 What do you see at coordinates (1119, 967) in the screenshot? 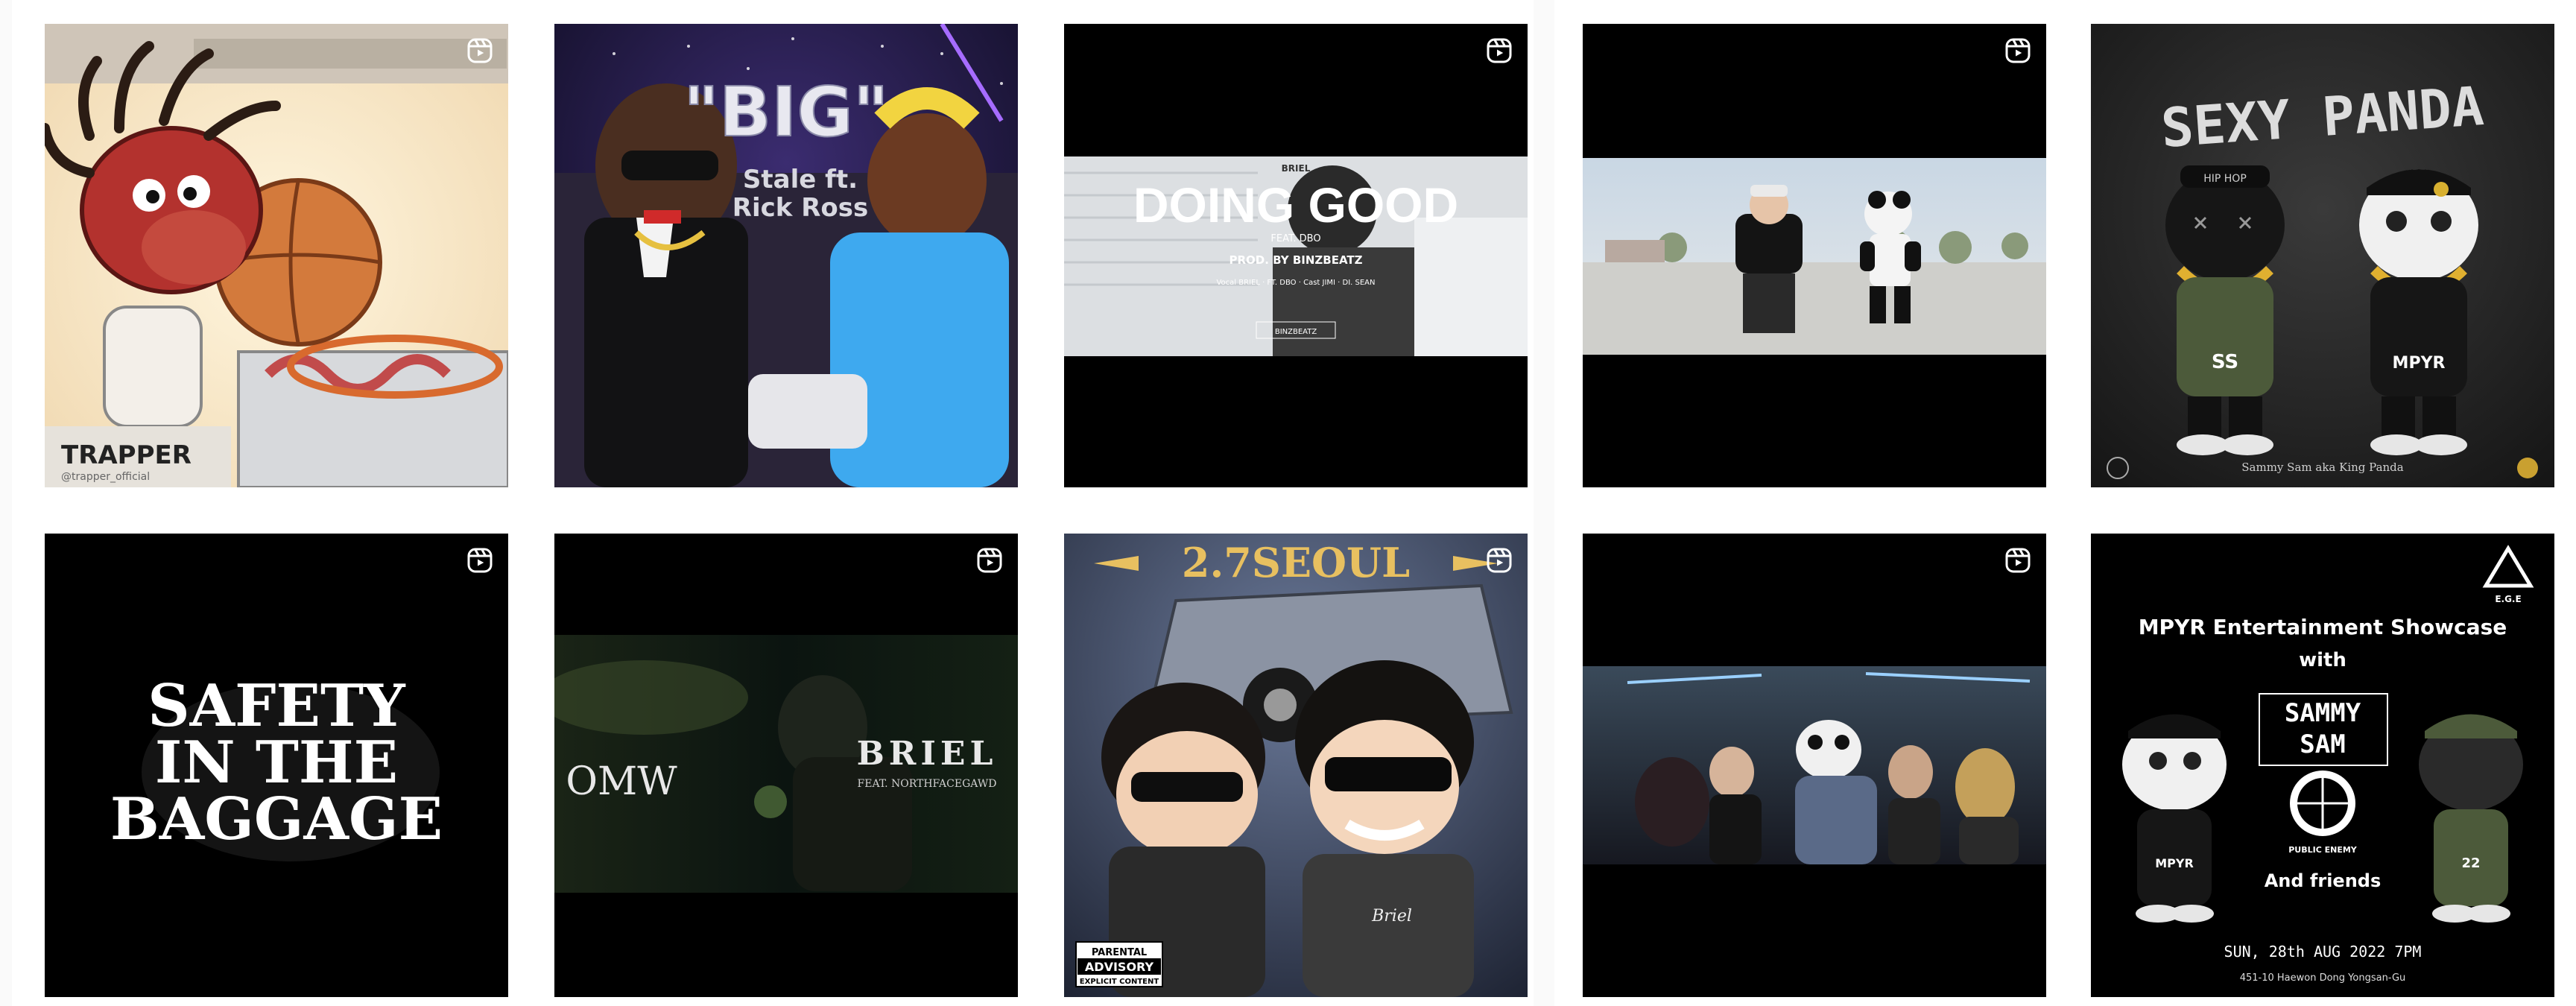
I see `advisory-line2-text: ADVISORY` at bounding box center [1119, 967].